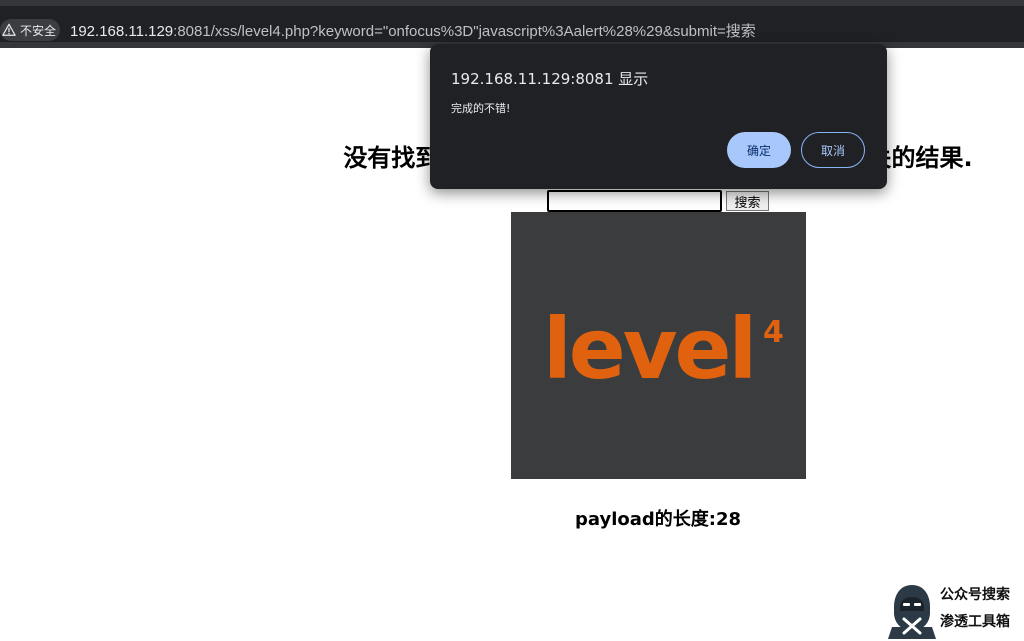 This screenshot has width=1024, height=641. I want to click on search-button: 搜索, so click(747, 201).